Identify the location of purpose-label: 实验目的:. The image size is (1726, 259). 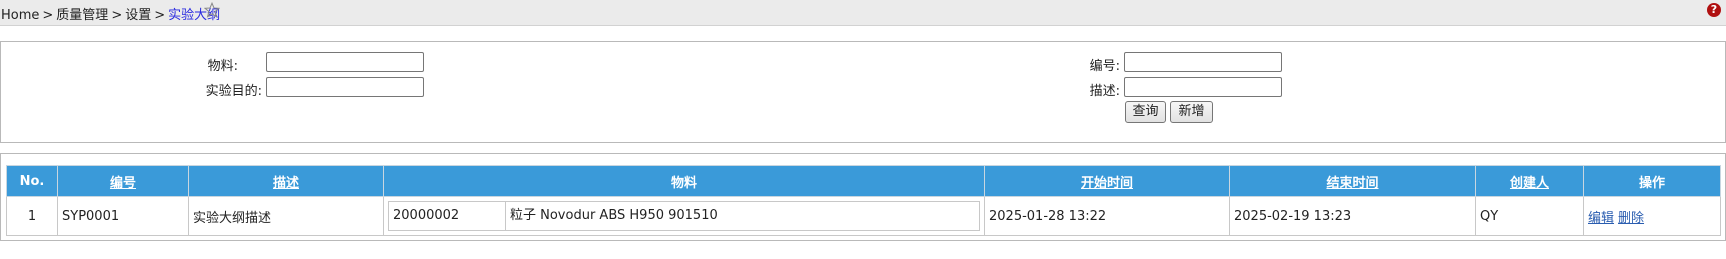
(233, 91).